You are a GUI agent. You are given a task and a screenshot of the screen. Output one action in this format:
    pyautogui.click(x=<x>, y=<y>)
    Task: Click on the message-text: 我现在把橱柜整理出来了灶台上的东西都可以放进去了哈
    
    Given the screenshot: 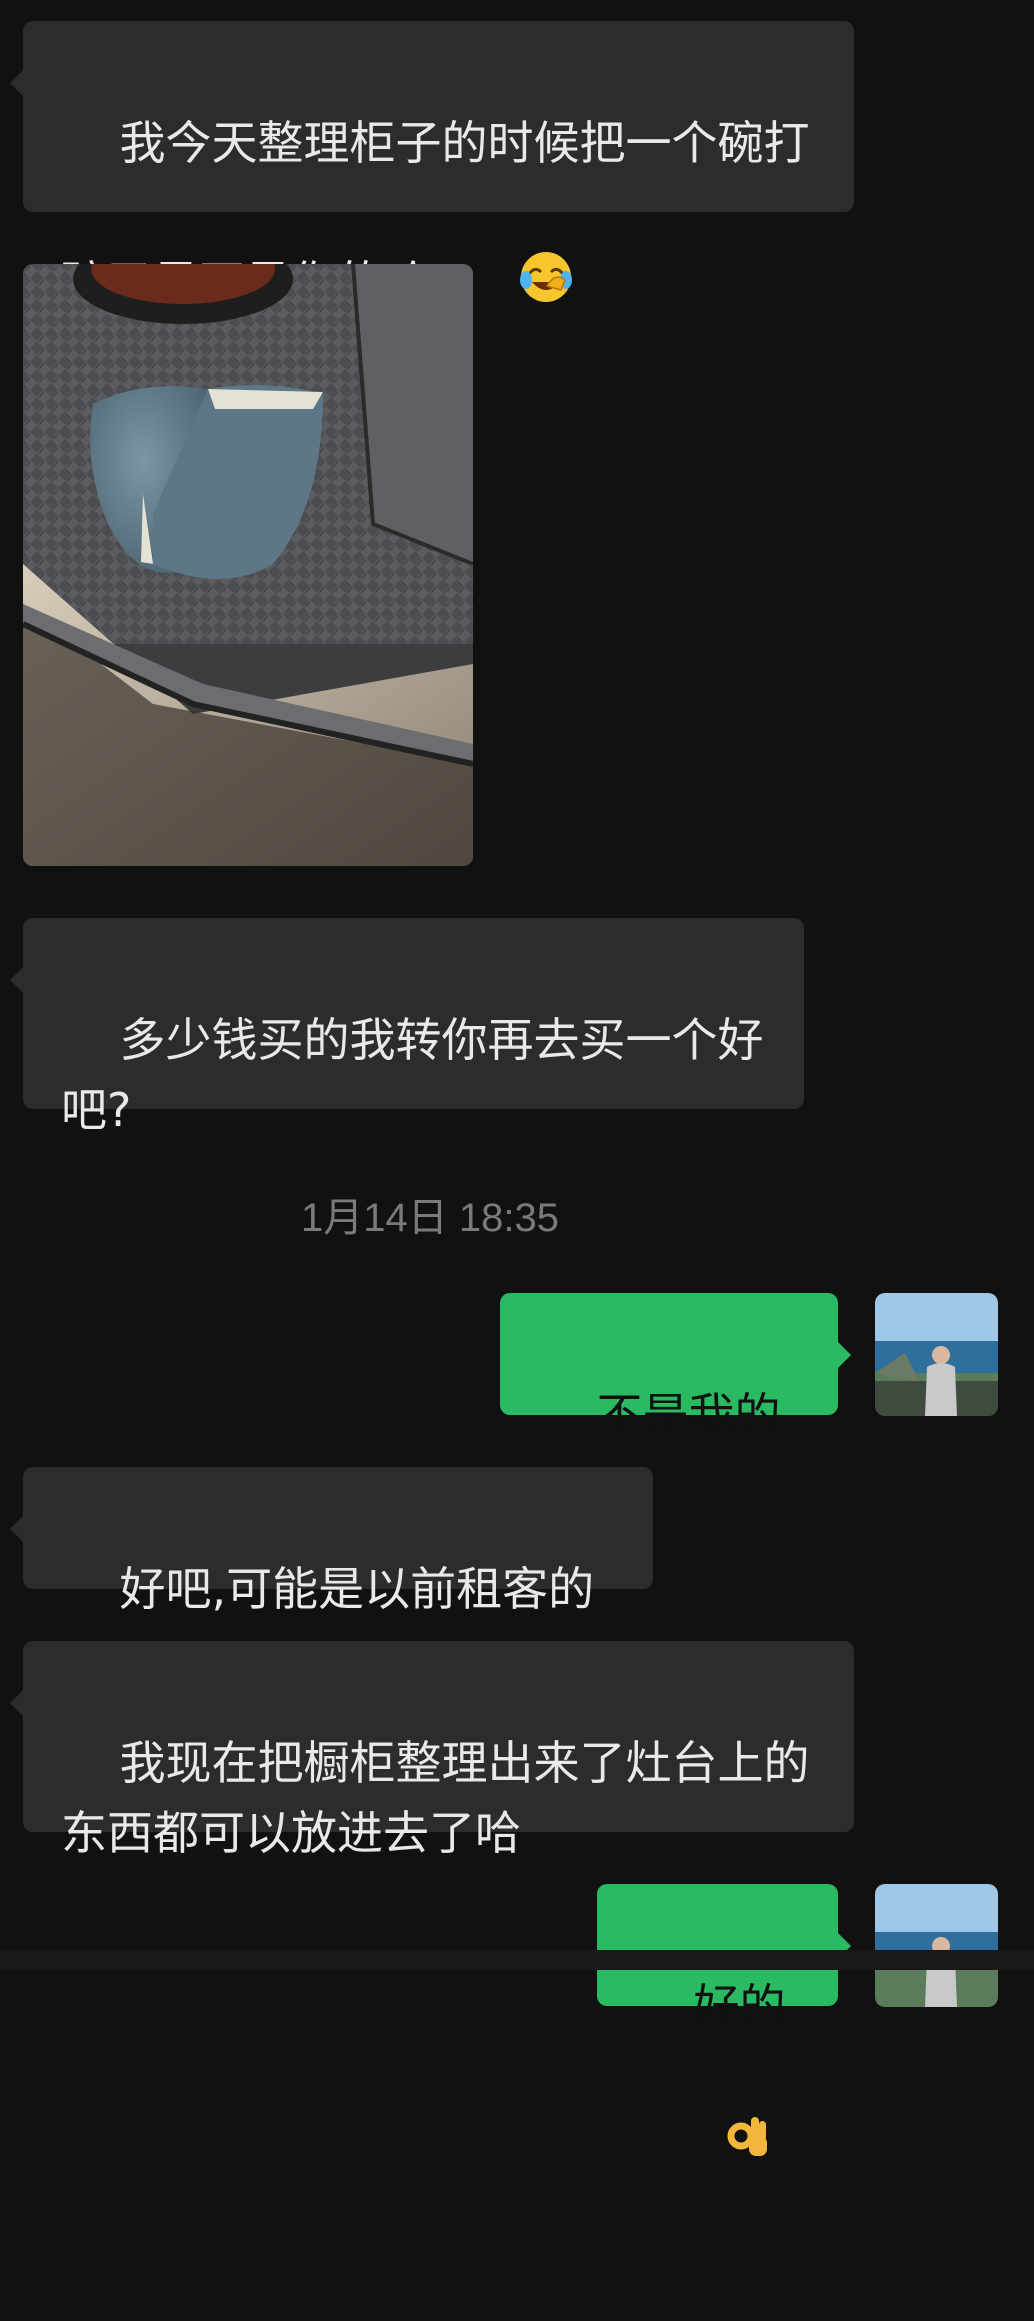 What is the action you would take?
    pyautogui.click(x=435, y=1798)
    